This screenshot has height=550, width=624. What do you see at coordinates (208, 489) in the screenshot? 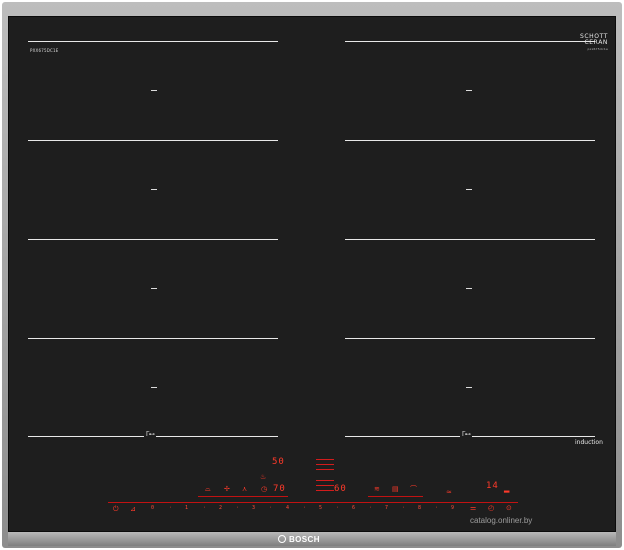
I see `wok-icon: ⌓` at bounding box center [208, 489].